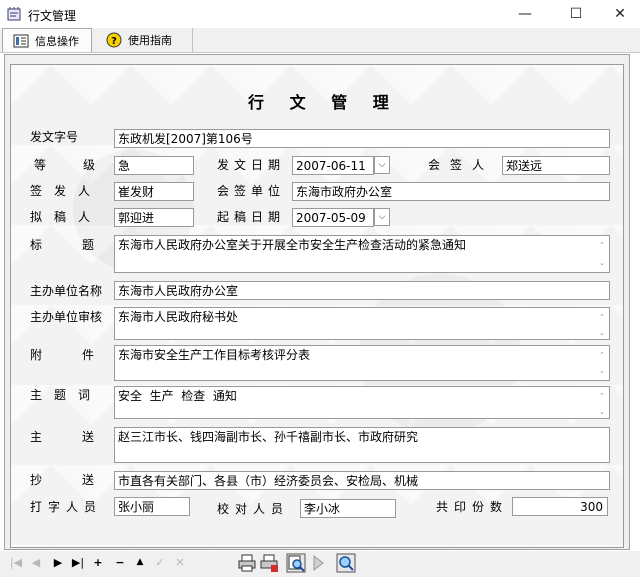  Describe the element at coordinates (160, 562) in the screenshot. I see `nav-post-button: ✓` at that location.